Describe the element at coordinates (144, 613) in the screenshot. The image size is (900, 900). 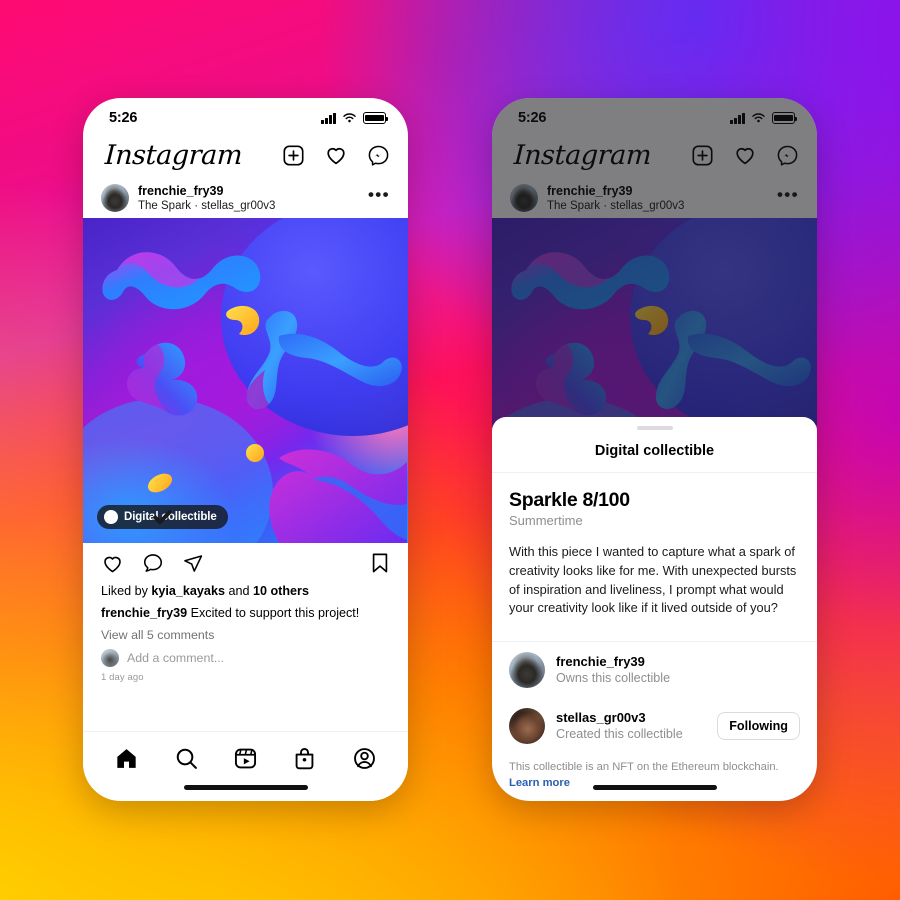
I see `caption-author: frenchie_fry39` at that location.